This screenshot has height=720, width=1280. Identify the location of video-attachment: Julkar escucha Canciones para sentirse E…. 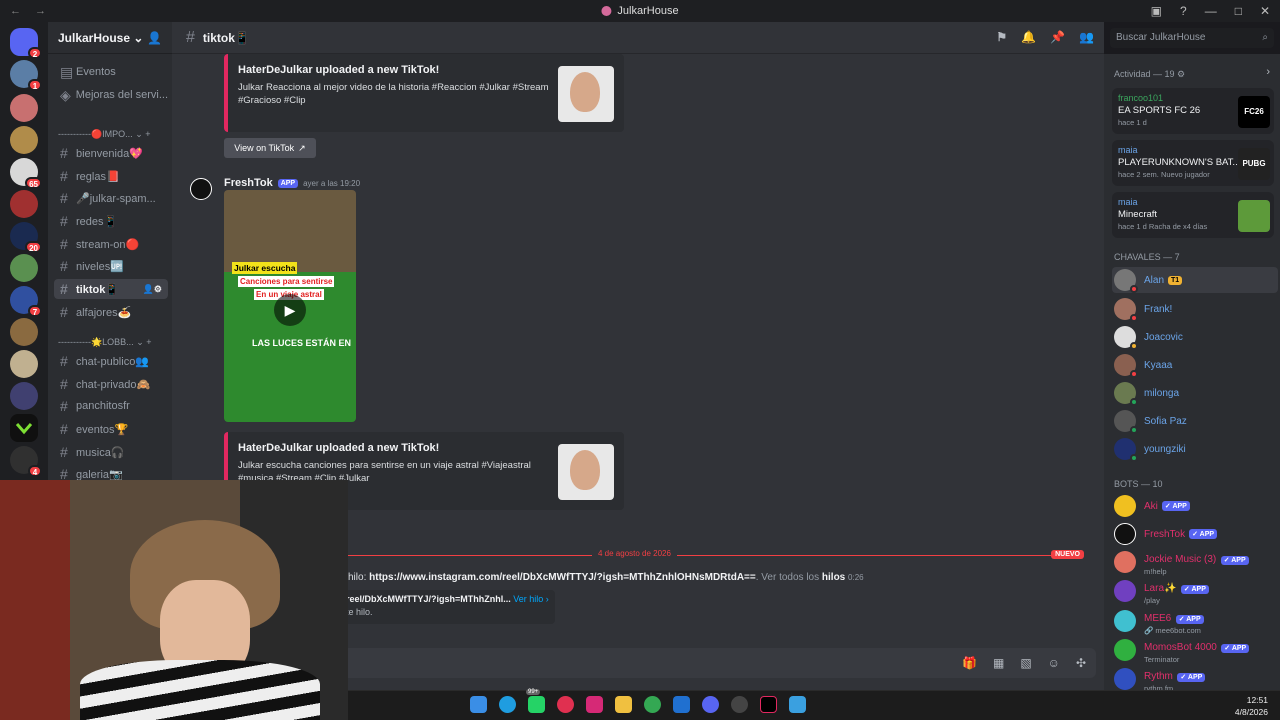
(290, 306).